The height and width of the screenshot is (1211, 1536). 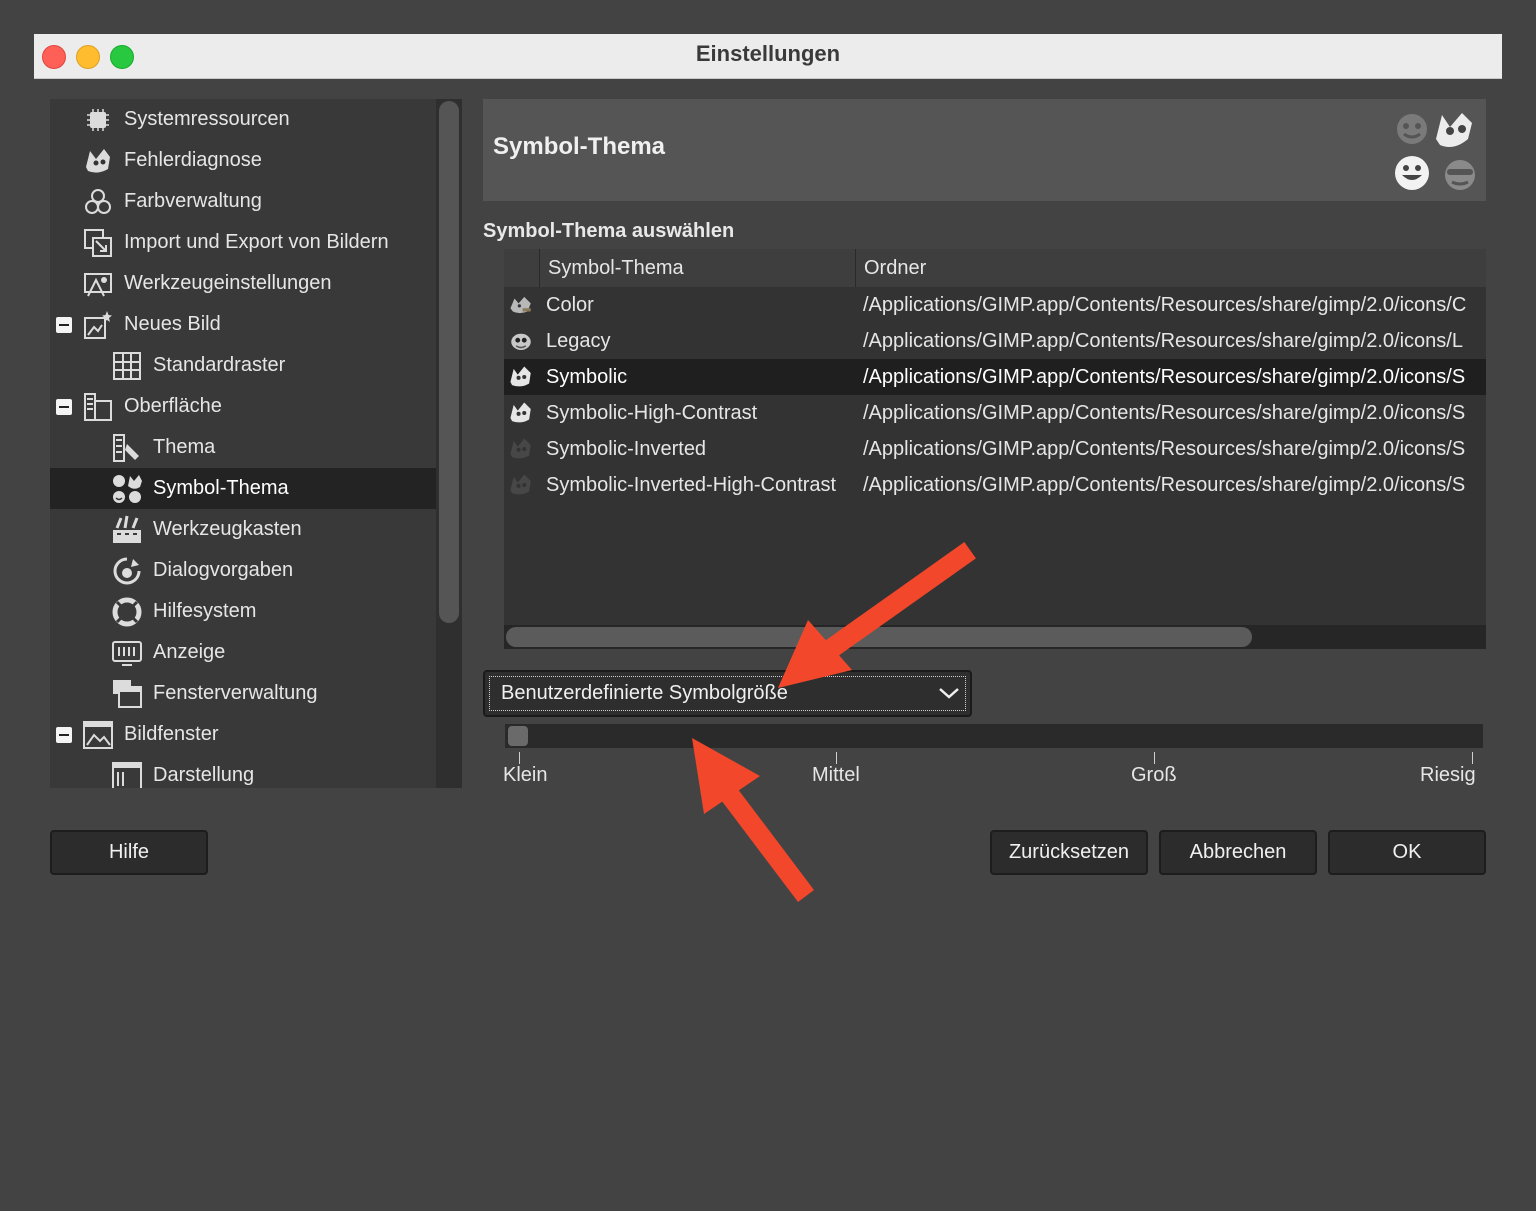 I want to click on tree-scrollbar-thumb, so click(x=449, y=362).